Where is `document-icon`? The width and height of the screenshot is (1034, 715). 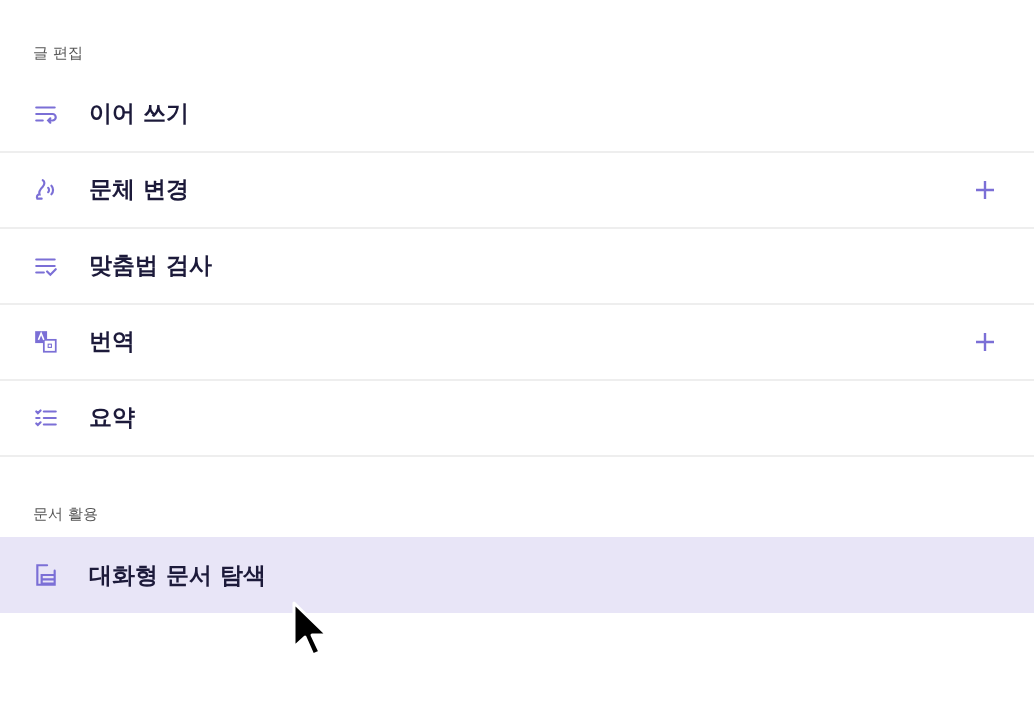 document-icon is located at coordinates (46, 575).